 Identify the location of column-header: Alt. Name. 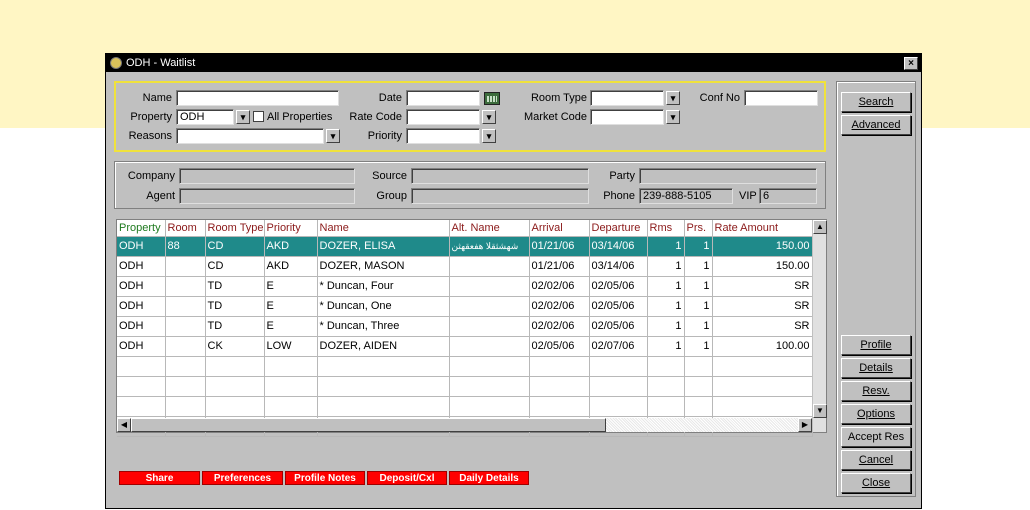
(489, 228).